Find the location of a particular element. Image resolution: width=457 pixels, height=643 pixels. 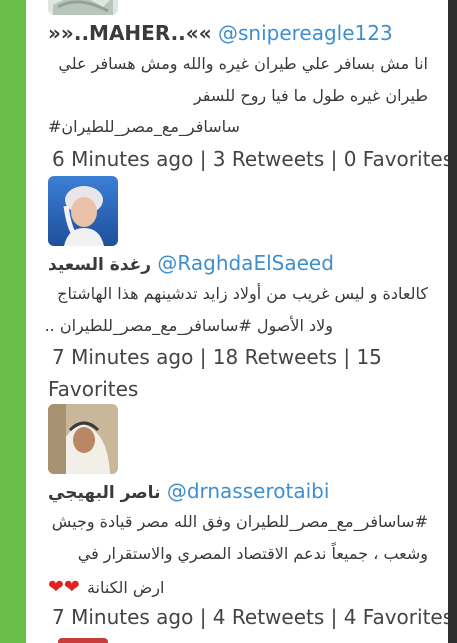

avatar-nasser is located at coordinates (83, 439).